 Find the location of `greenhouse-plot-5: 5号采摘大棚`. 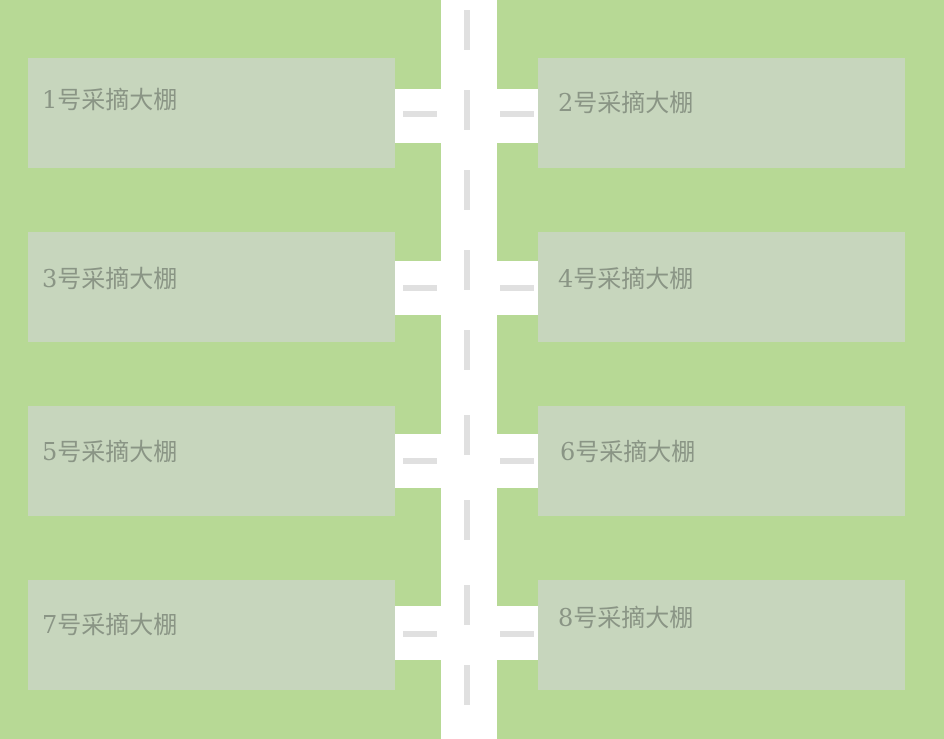

greenhouse-plot-5: 5号采摘大棚 is located at coordinates (211, 461).